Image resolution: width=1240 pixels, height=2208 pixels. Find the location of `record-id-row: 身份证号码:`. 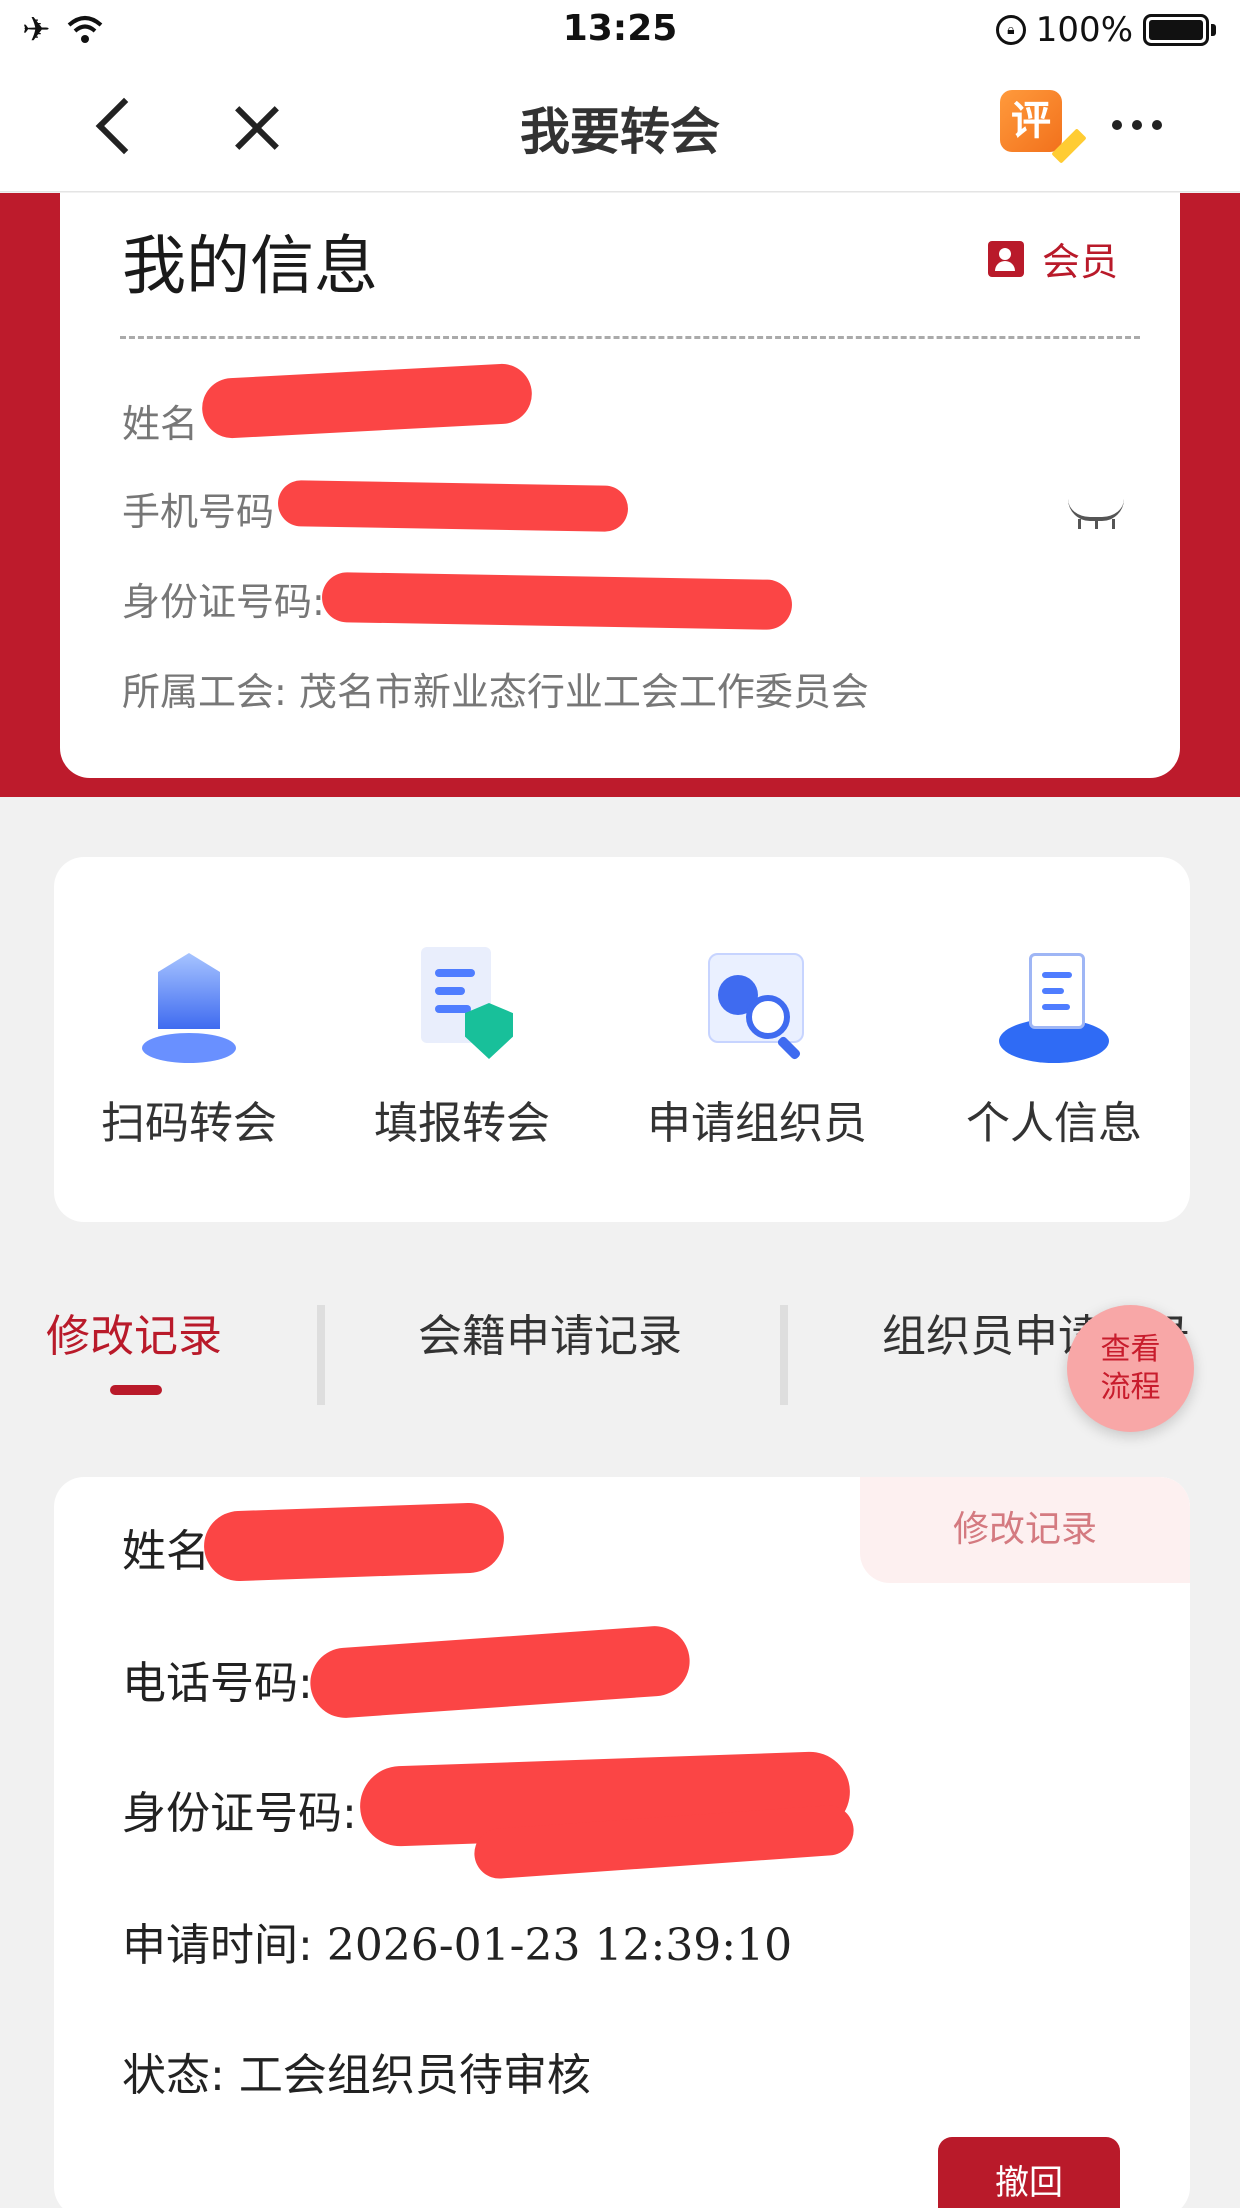

record-id-row: 身份证号码: is located at coordinates (239, 1809).